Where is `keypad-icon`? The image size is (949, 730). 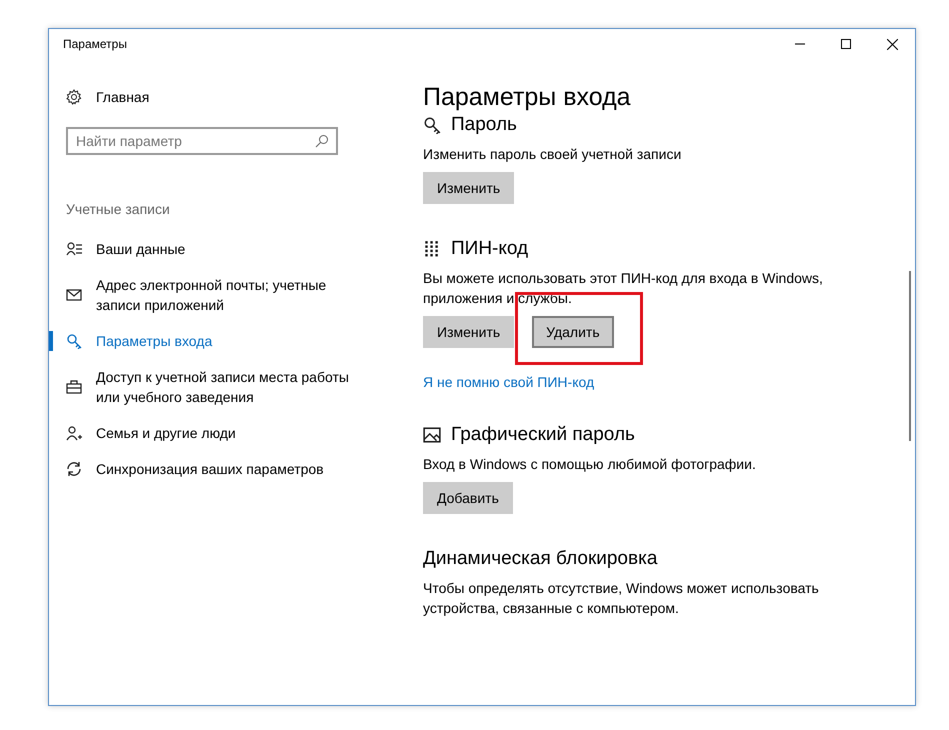 keypad-icon is located at coordinates (432, 249).